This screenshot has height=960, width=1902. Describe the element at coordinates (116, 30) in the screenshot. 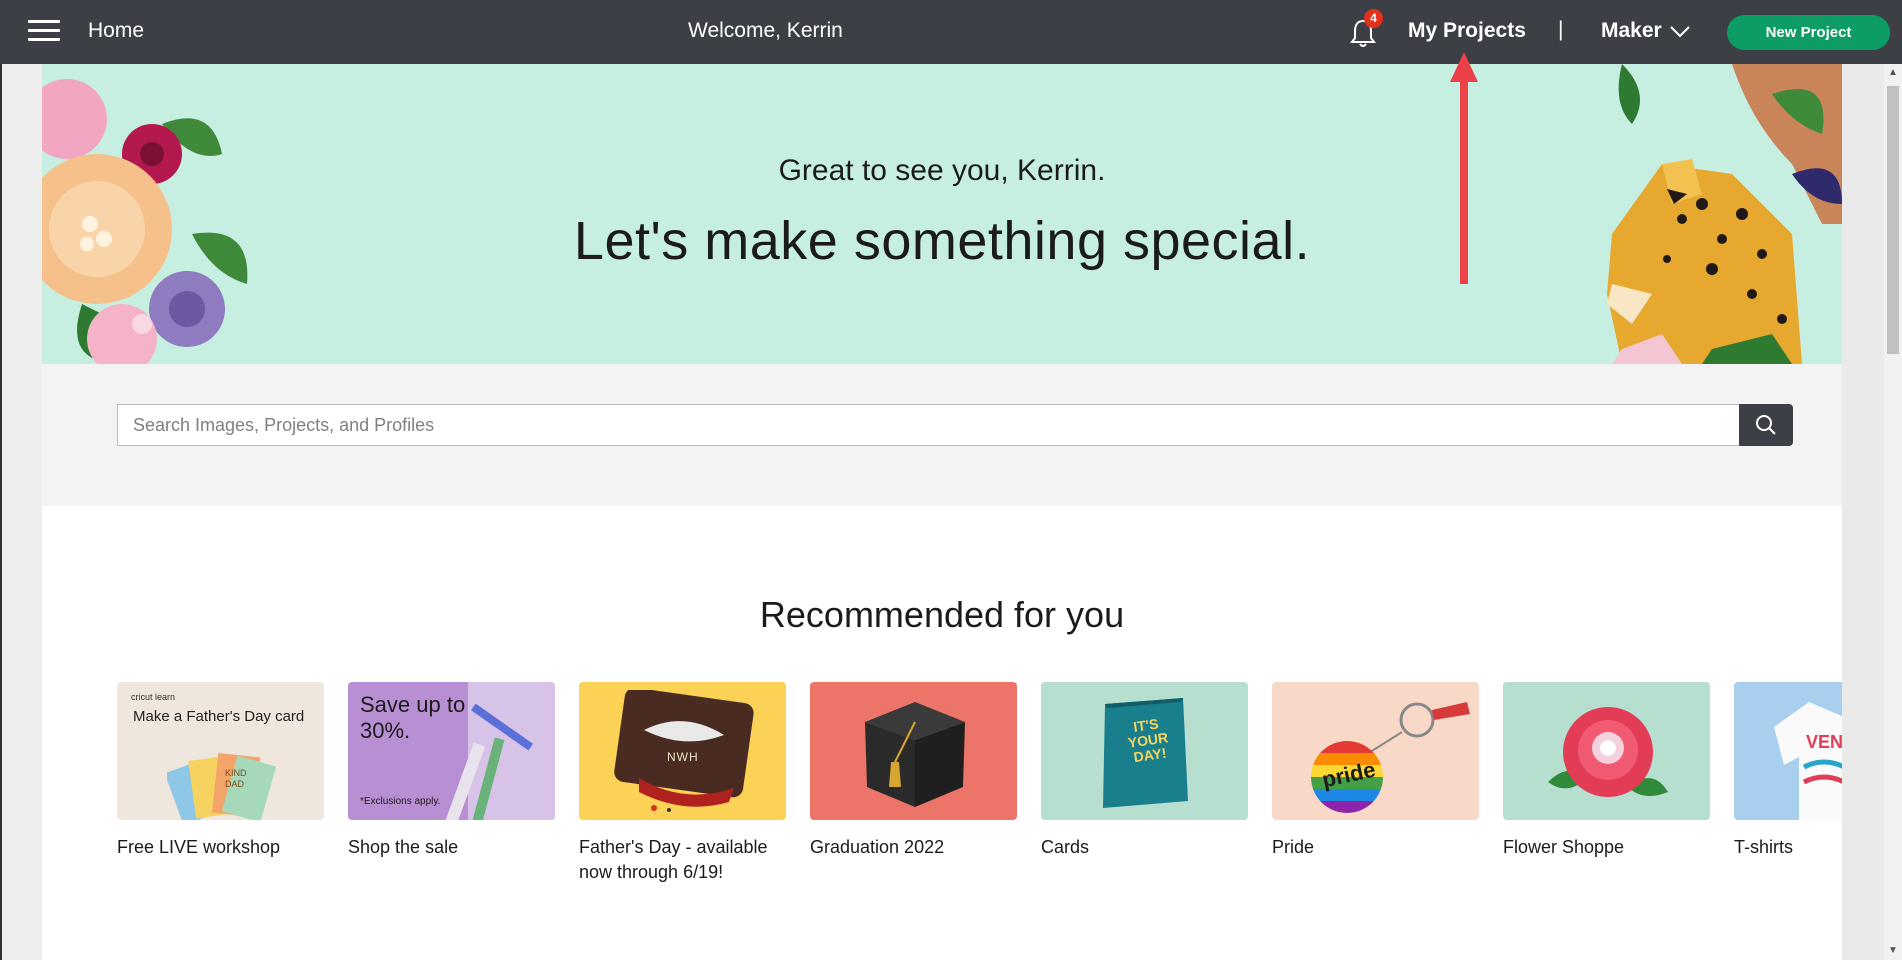

I see `page-title: Home` at that location.